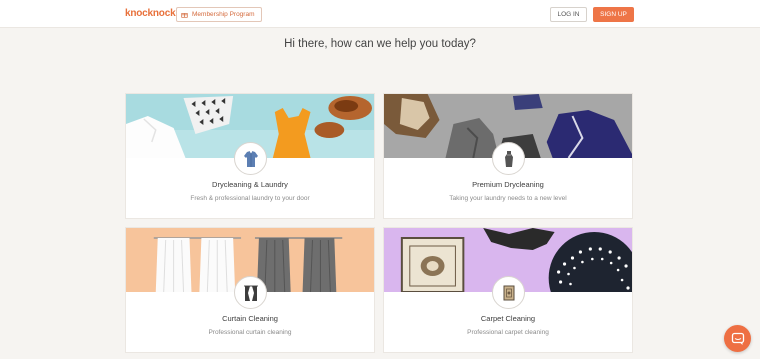 This screenshot has height=359, width=760. I want to click on rug-icon, so click(508, 292).